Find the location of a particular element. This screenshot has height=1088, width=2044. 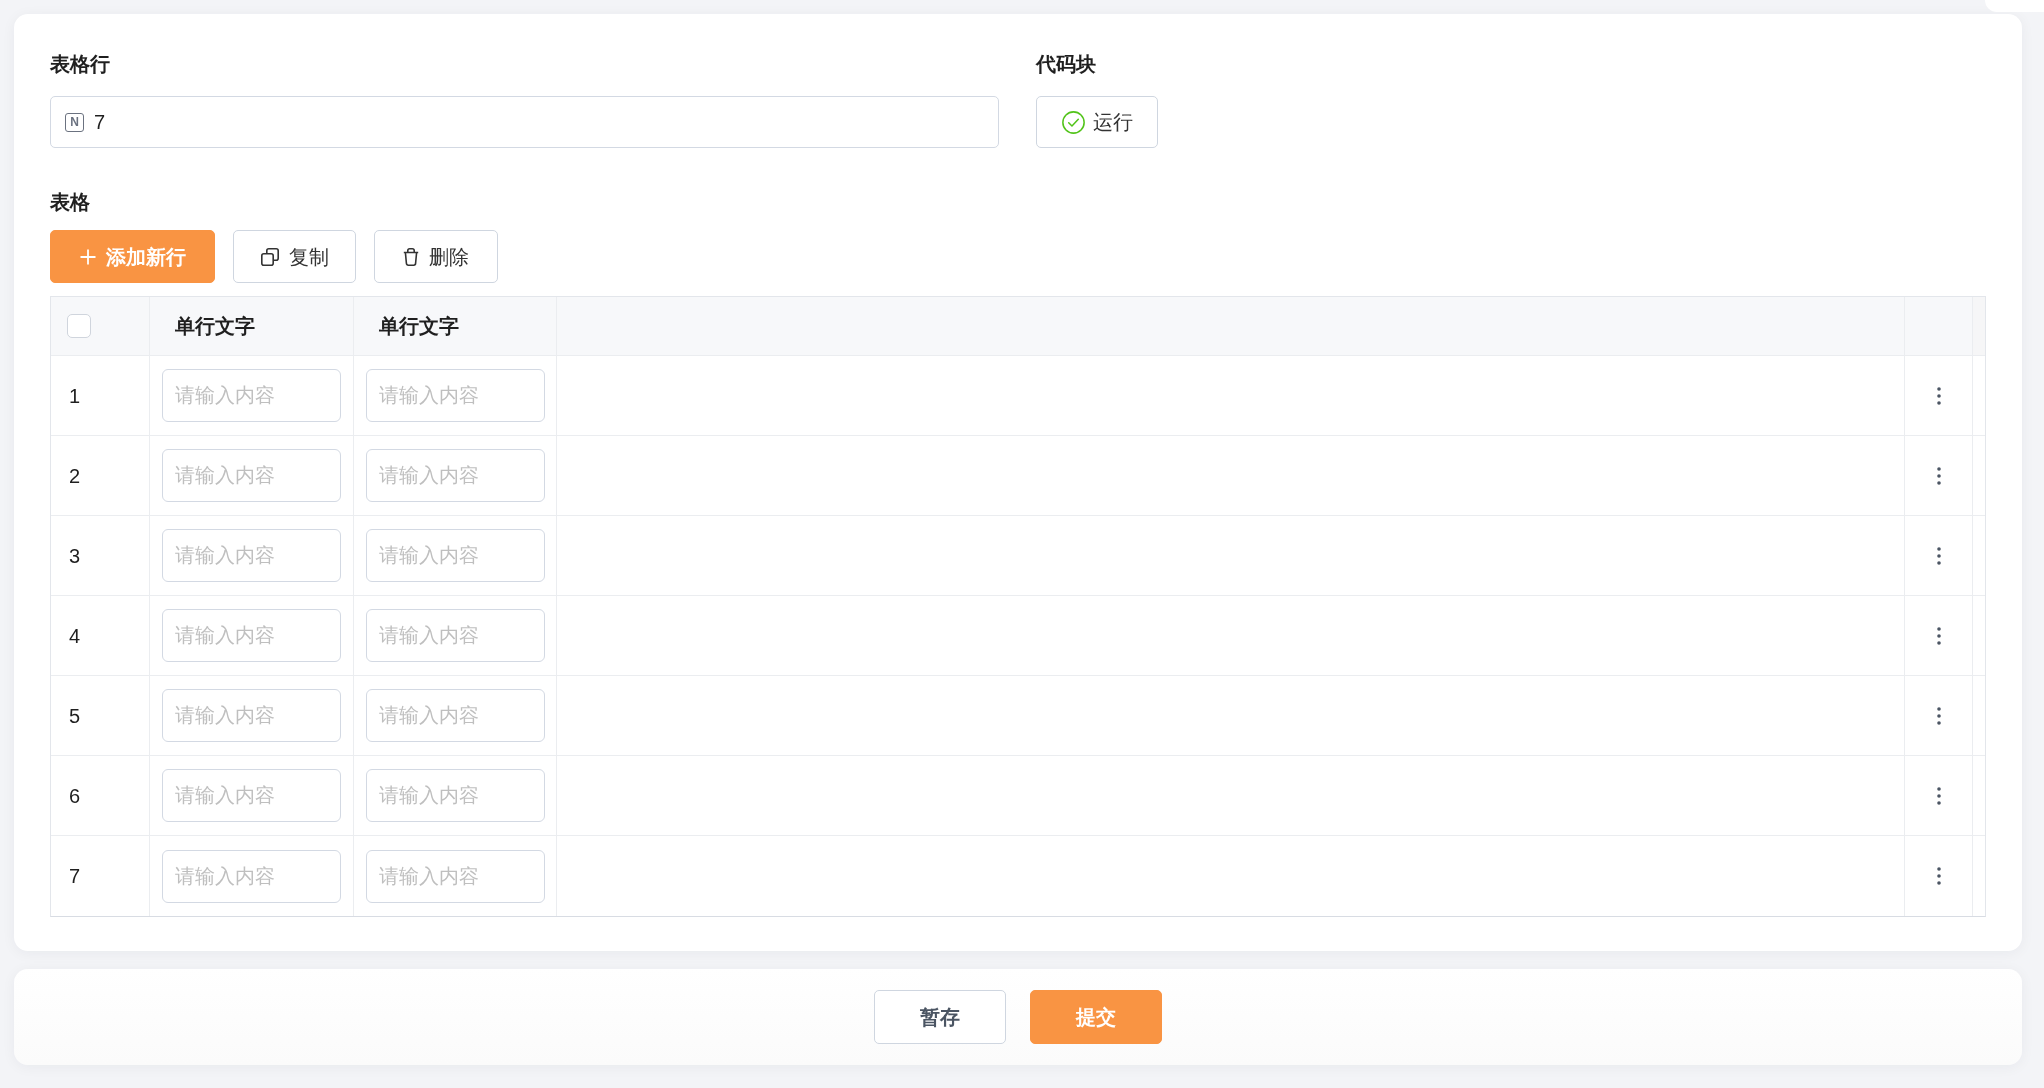

delete-button: 删除 is located at coordinates (436, 256).